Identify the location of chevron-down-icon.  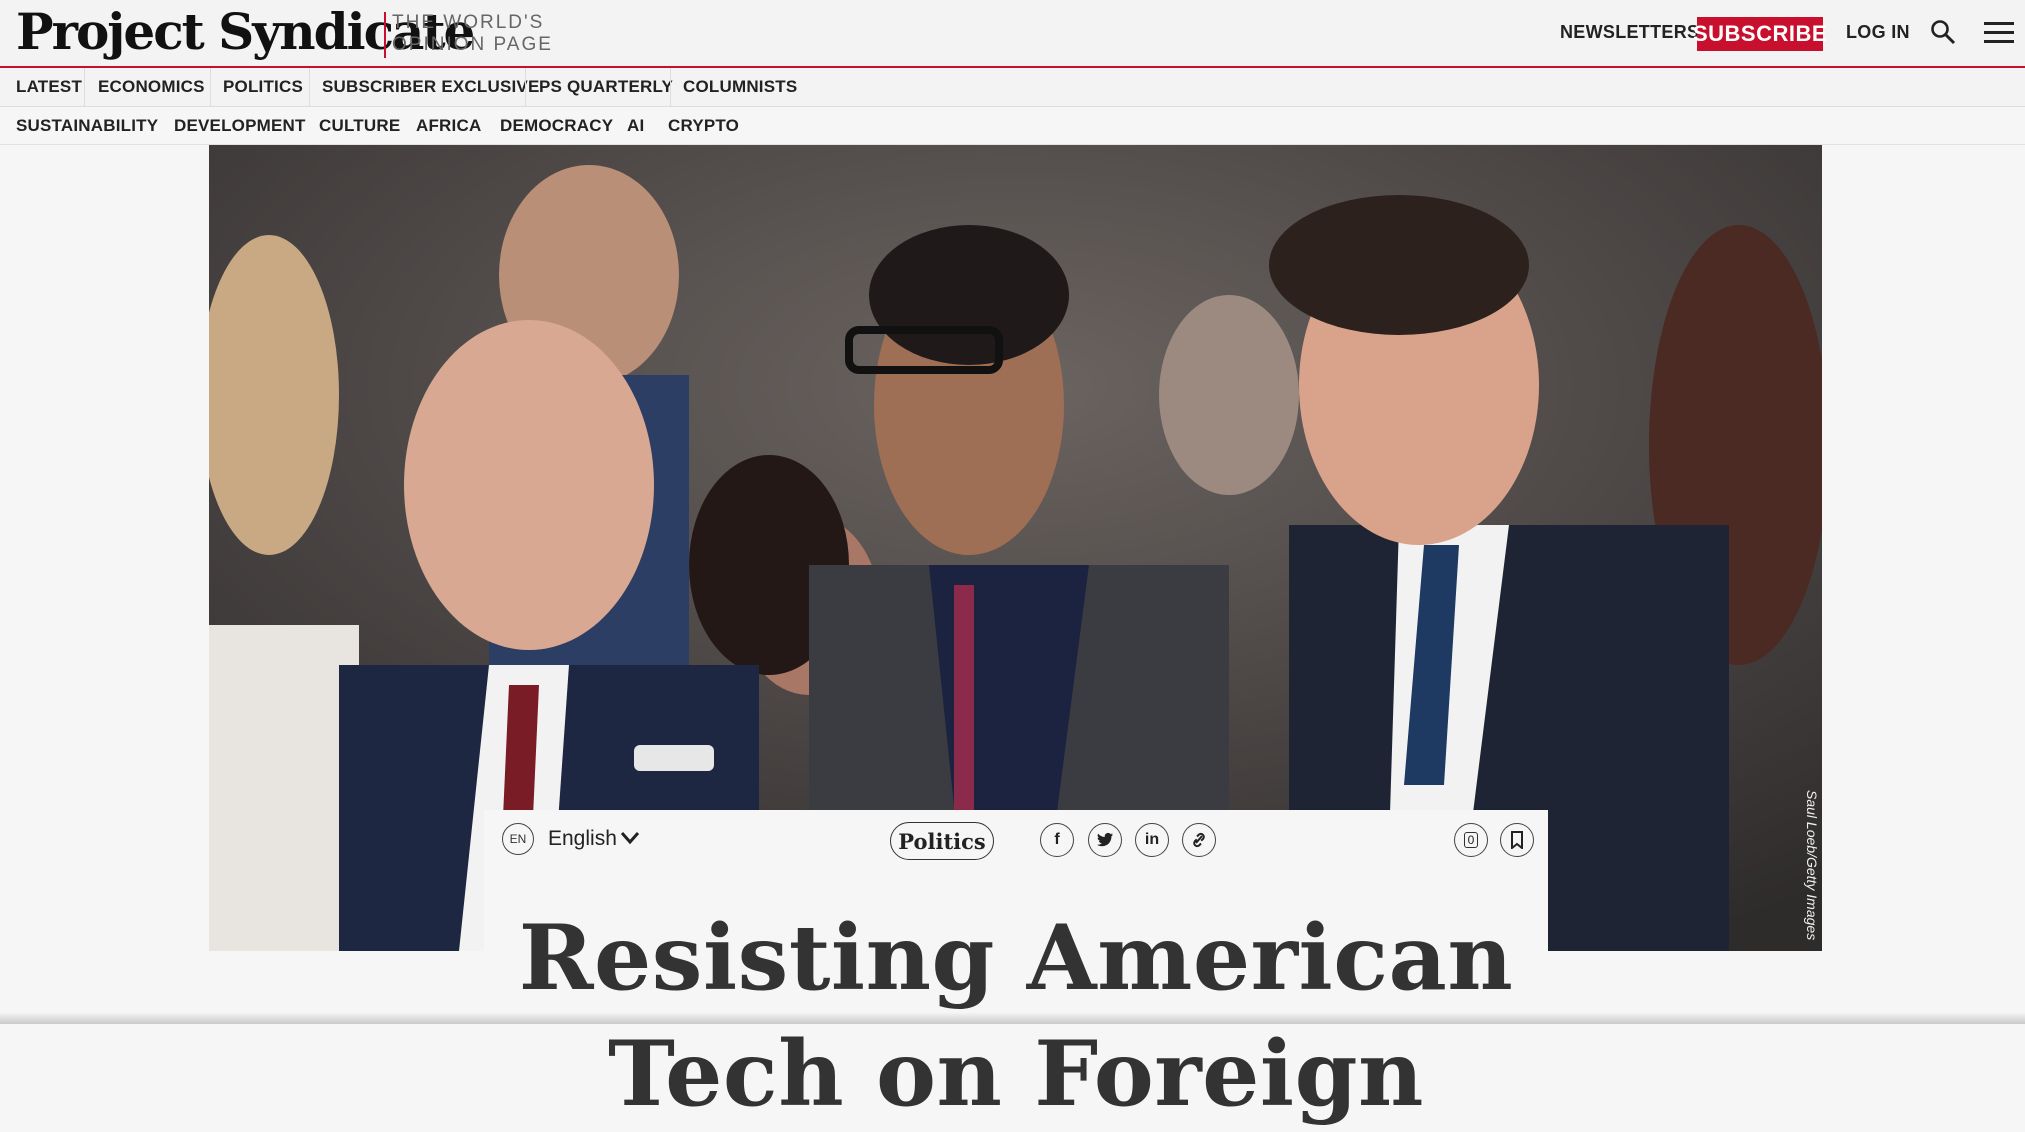
(630, 838).